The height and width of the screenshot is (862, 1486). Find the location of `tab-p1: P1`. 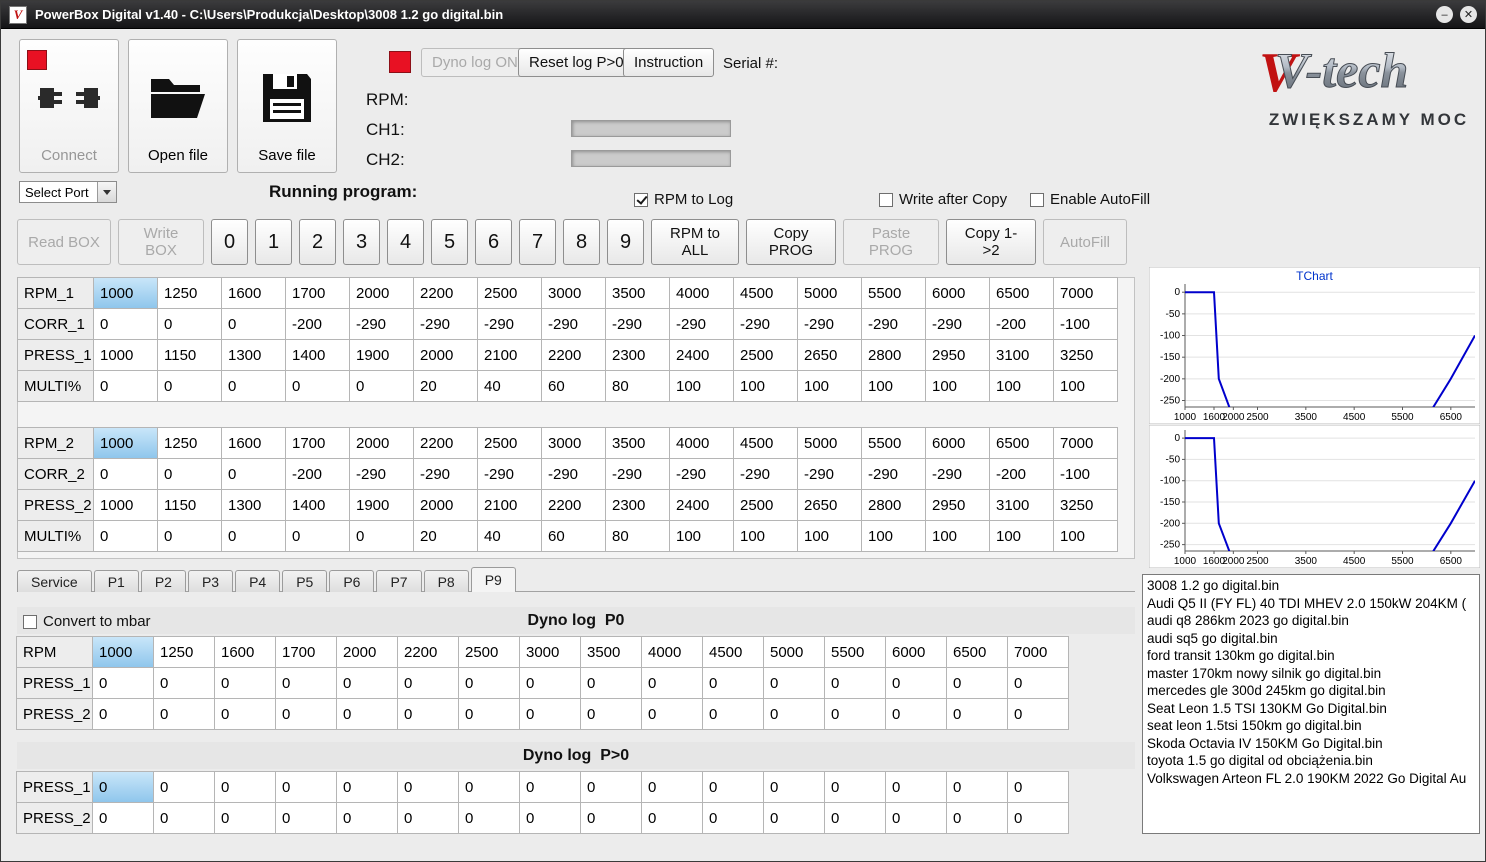

tab-p1: P1 is located at coordinates (116, 581).